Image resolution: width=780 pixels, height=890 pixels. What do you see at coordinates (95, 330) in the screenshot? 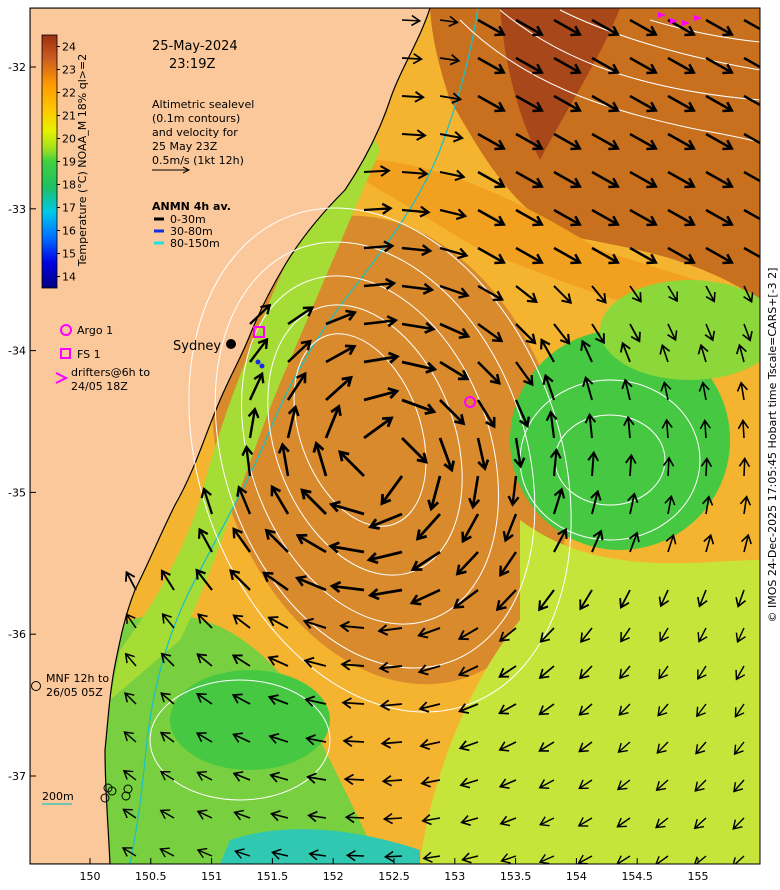
I see `argo-legend-label: Argo 1` at bounding box center [95, 330].